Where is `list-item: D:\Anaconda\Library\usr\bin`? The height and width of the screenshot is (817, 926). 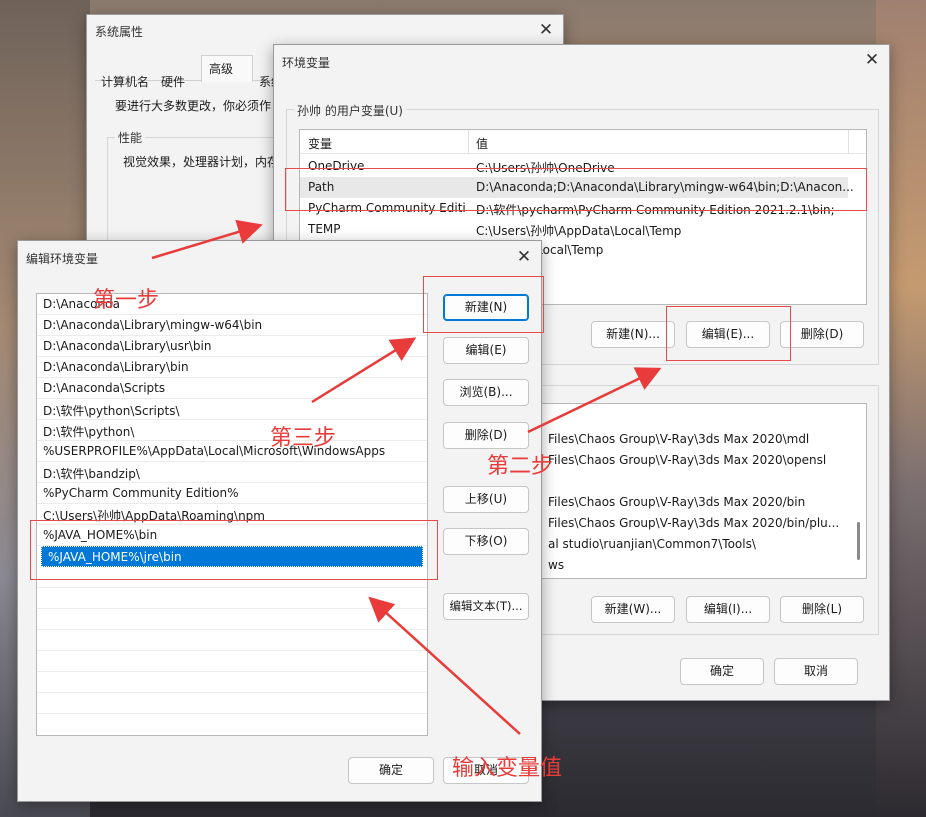
list-item: D:\Anaconda\Library\usr\bin is located at coordinates (232, 346).